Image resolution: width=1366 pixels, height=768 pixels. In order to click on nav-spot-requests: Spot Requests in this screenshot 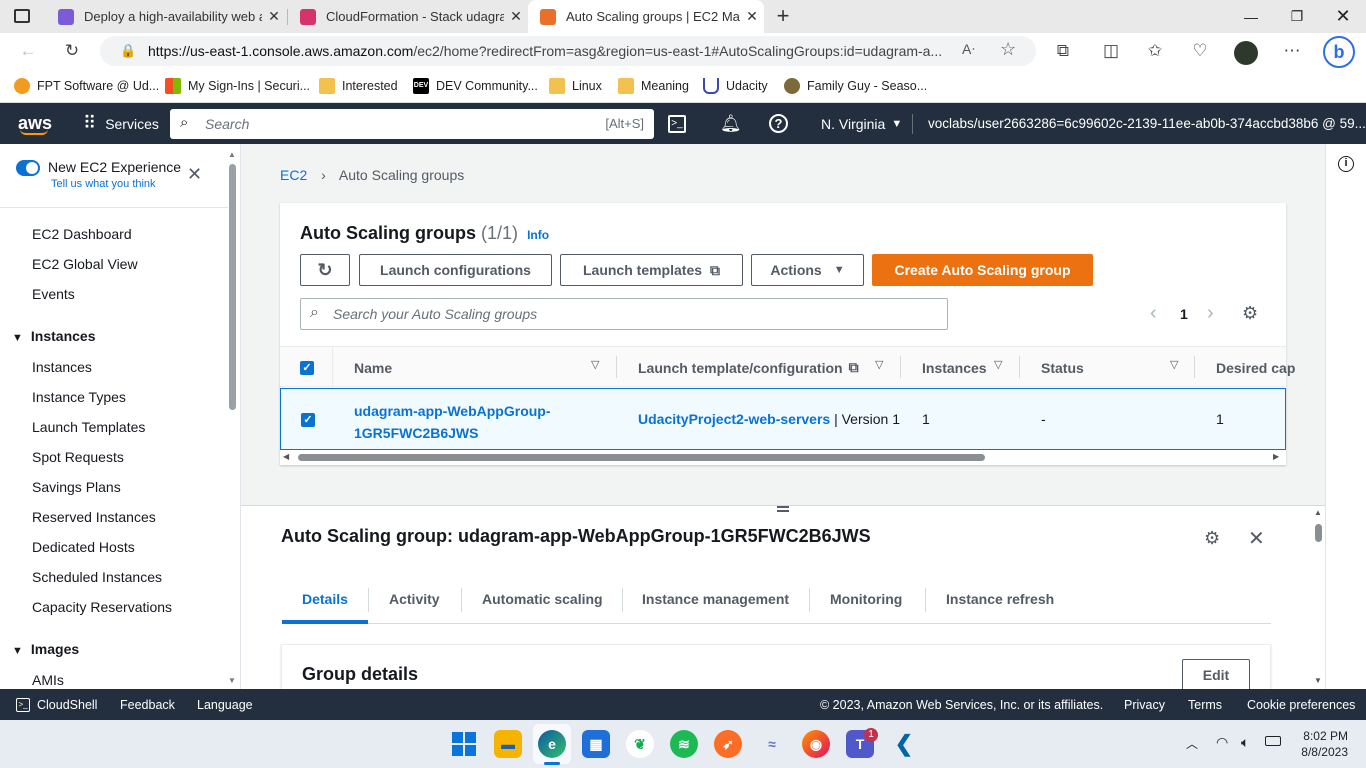, I will do `click(78, 457)`.